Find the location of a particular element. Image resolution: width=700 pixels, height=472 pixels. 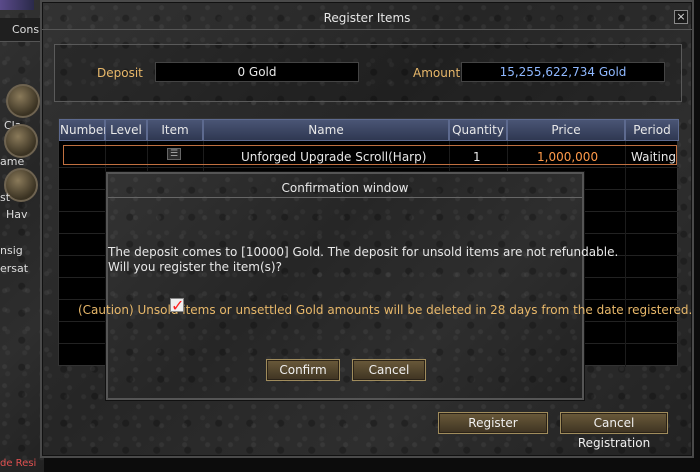

amount-label: Amount is located at coordinates (437, 73).